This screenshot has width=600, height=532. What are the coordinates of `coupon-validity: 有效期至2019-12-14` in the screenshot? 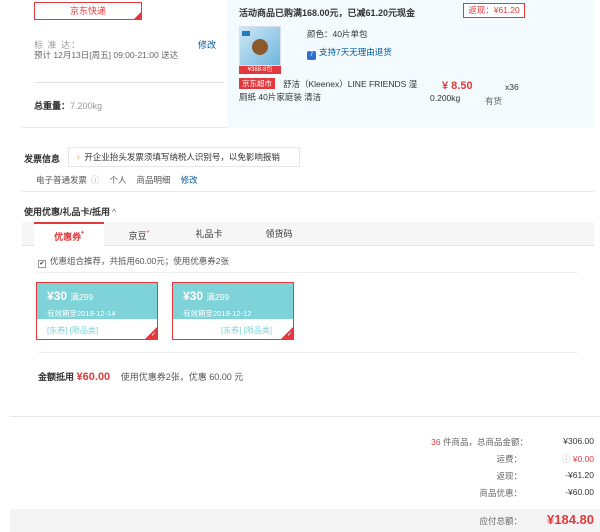 It's located at (81, 313).